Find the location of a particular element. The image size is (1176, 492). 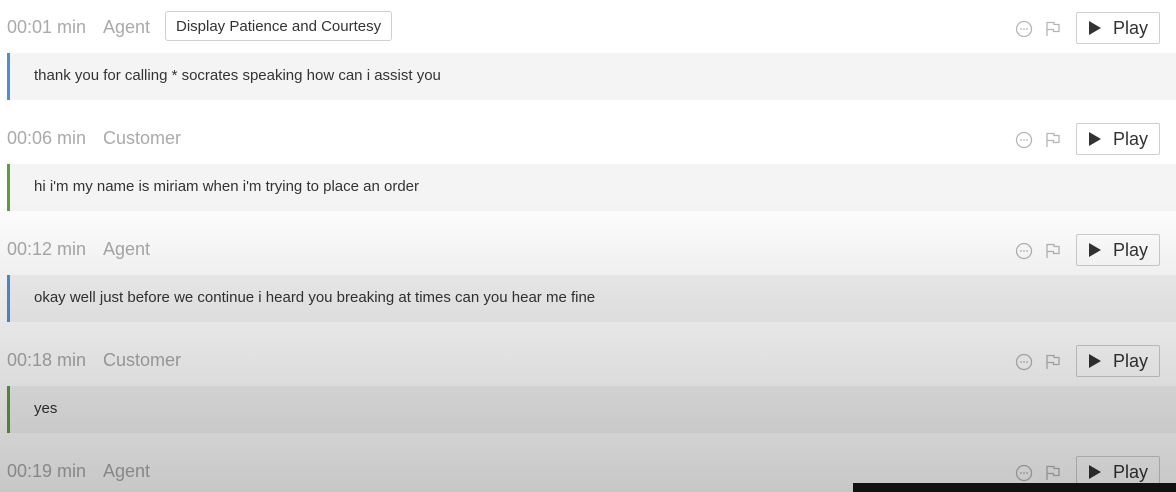

timestamp: 00:19 min is located at coordinates (47, 471).